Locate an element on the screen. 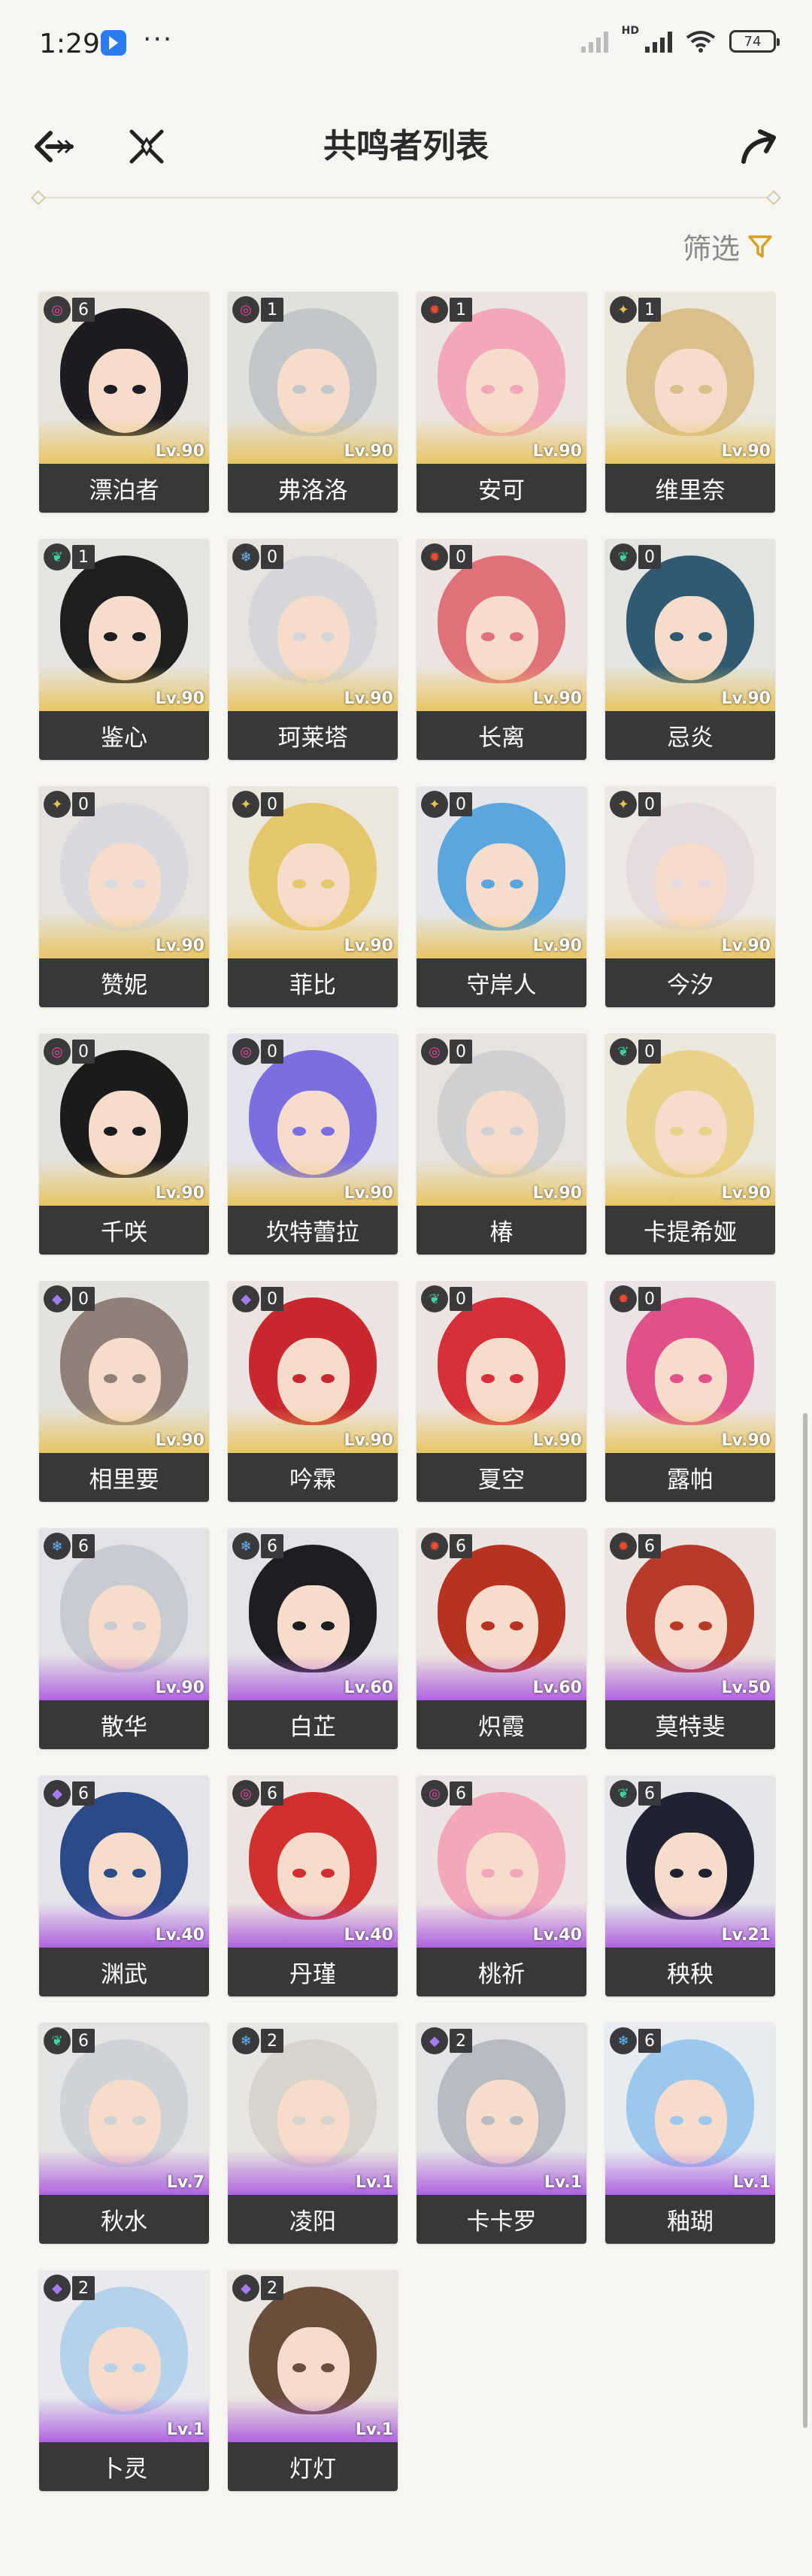 The image size is (812, 2576). character-card: Lv.1 ◆ 2 卡卡罗 is located at coordinates (501, 2133).